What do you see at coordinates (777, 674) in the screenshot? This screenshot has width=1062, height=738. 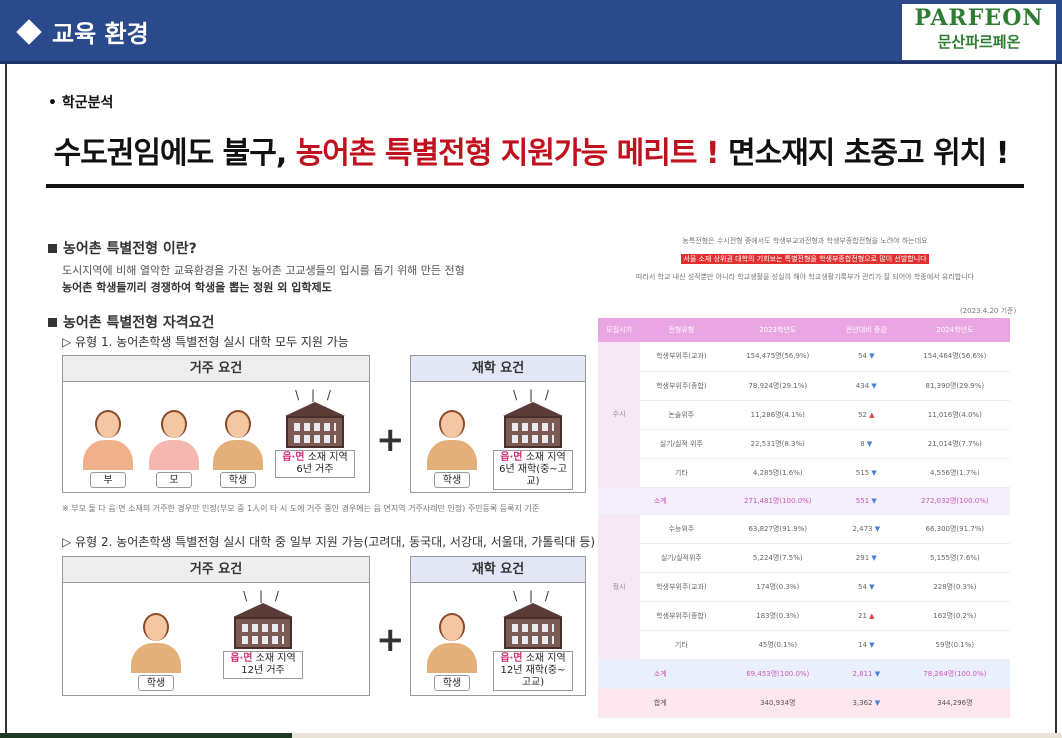 I see `table-cell: 69,453명(100.0%)` at bounding box center [777, 674].